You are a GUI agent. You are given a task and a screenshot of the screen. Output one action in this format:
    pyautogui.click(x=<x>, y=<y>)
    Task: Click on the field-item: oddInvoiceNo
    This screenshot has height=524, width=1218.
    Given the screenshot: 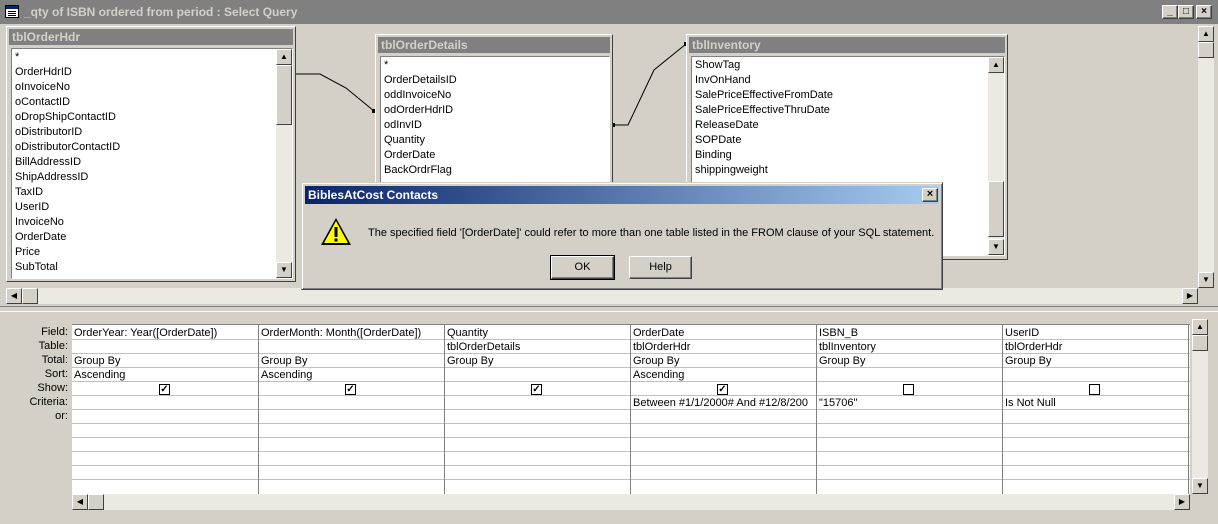 What is the action you would take?
    pyautogui.click(x=417, y=95)
    